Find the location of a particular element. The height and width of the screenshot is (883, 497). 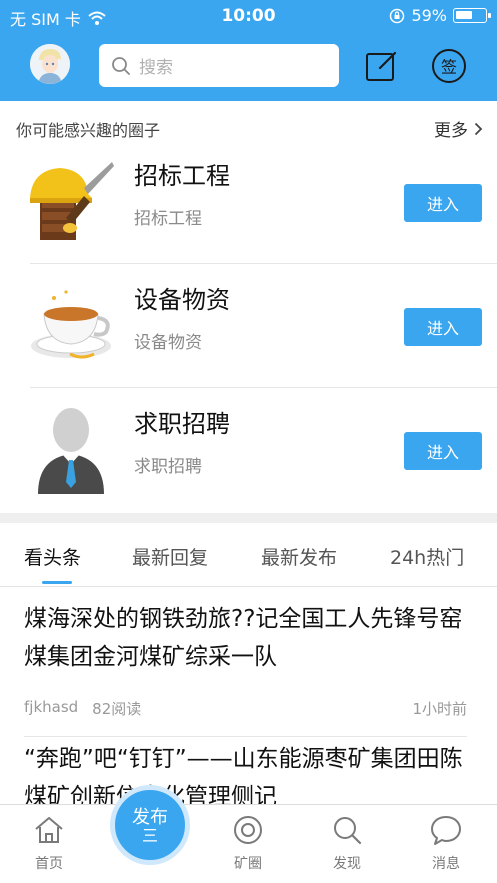

circle-subtitle: 招标工程 is located at coordinates (168, 219).